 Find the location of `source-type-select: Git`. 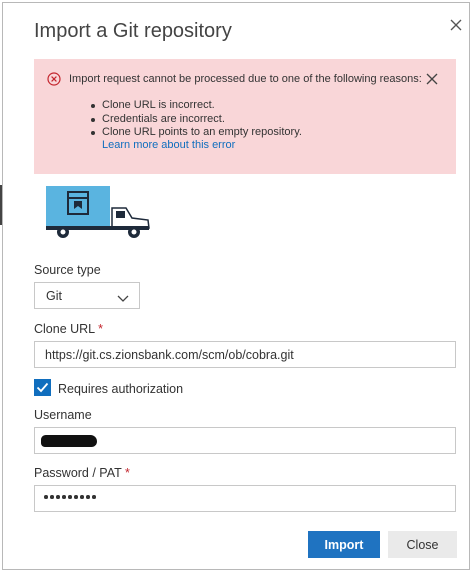

source-type-select: Git is located at coordinates (87, 295).